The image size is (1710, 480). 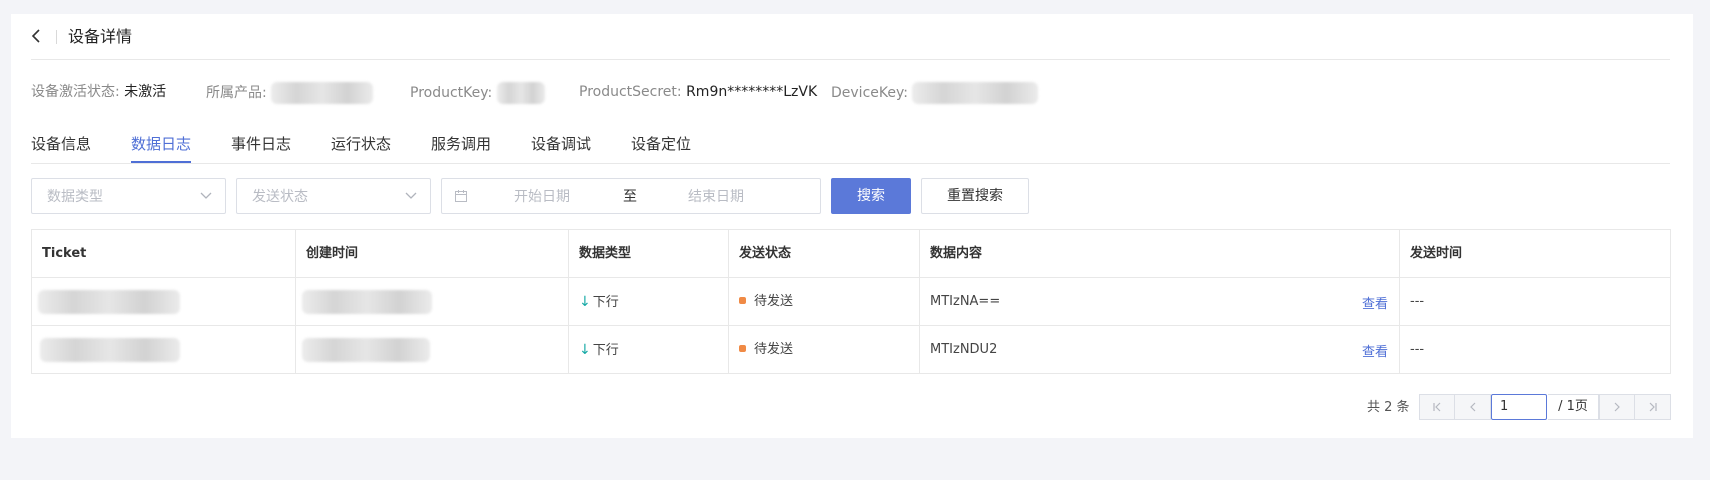 What do you see at coordinates (161, 144) in the screenshot?
I see `tab-data-log: 数据日志` at bounding box center [161, 144].